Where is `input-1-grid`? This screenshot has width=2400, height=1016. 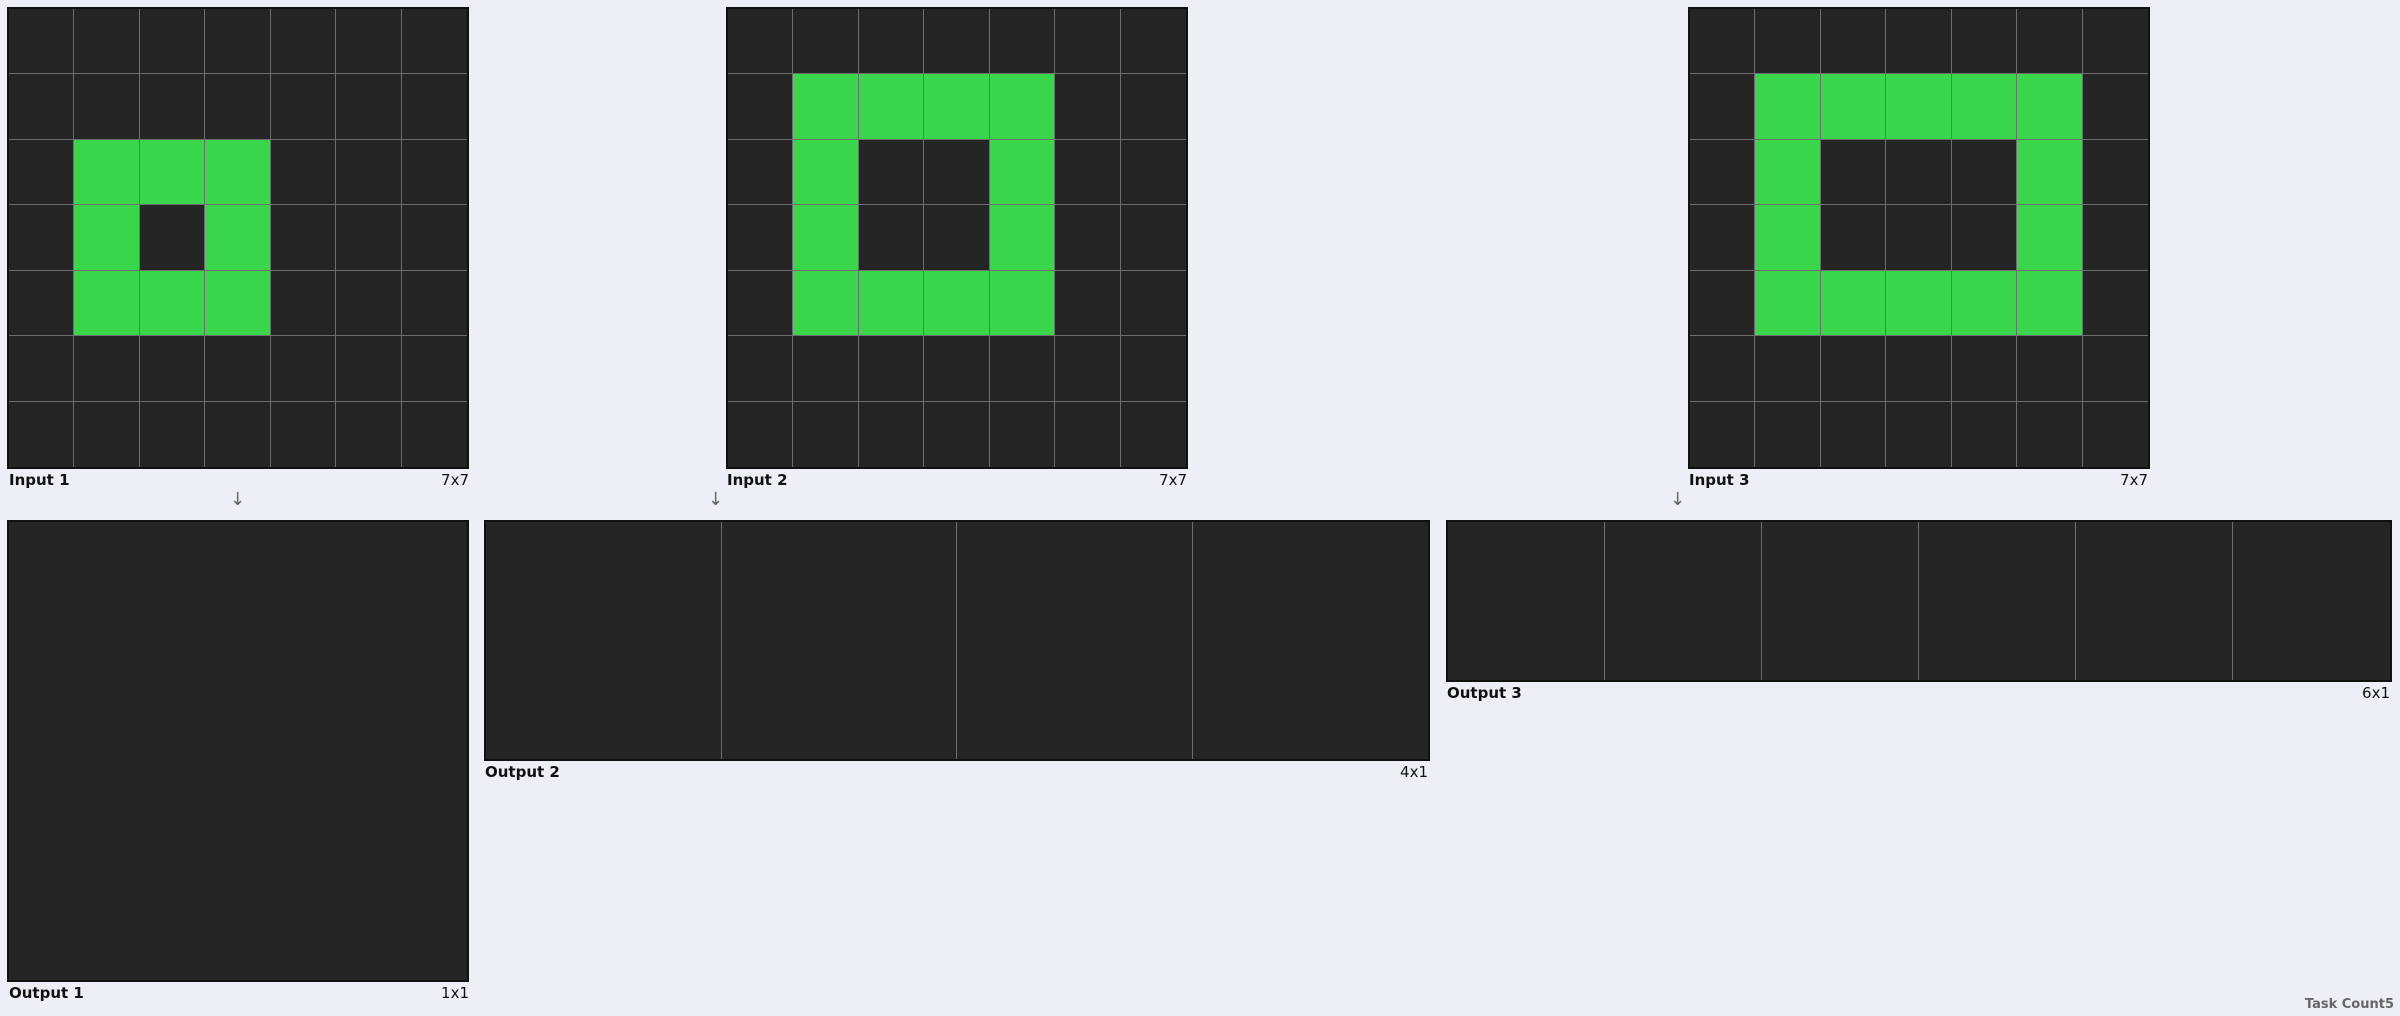
input-1-grid is located at coordinates (238, 238).